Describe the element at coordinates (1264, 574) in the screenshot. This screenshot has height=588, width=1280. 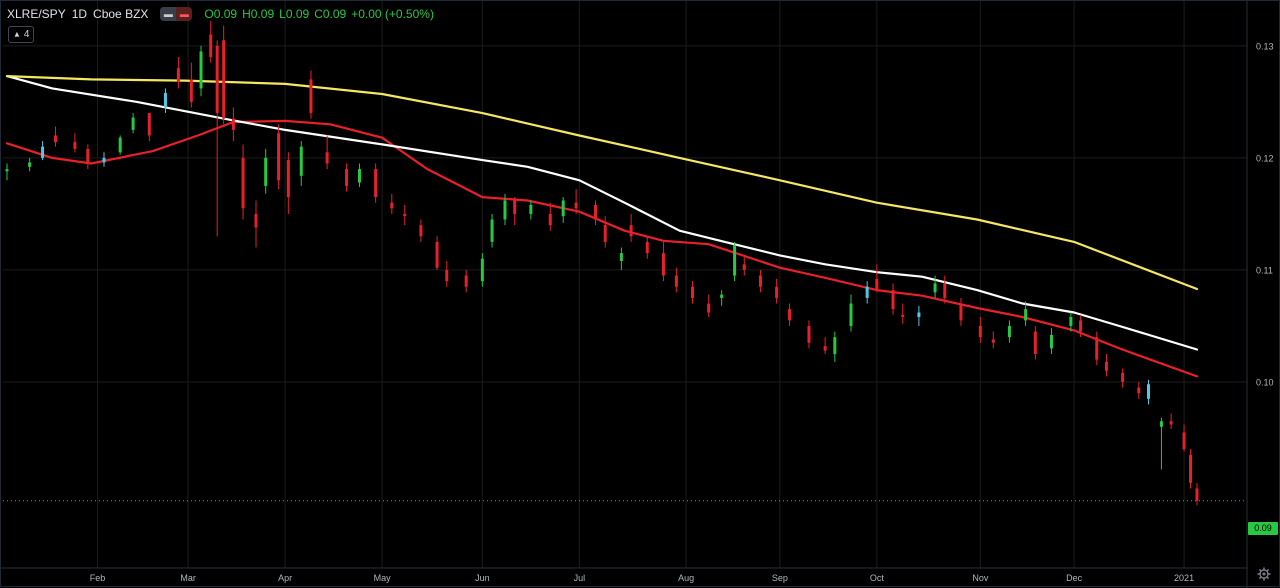
I see `gear-icon` at that location.